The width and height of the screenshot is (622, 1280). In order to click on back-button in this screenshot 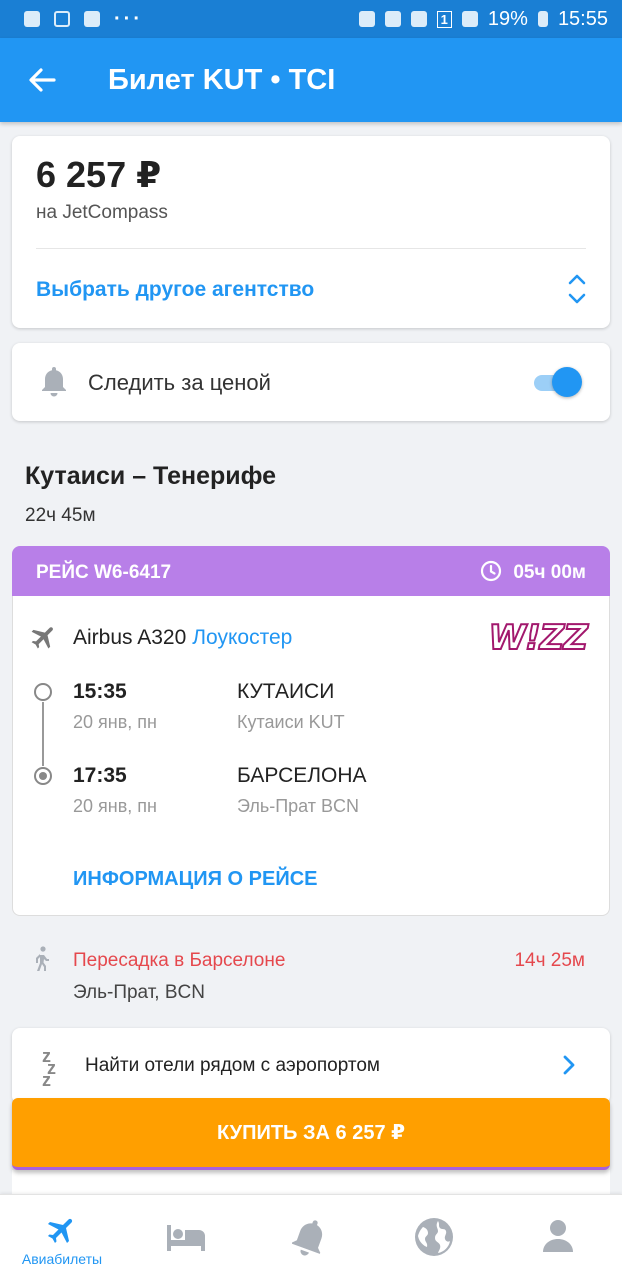, I will do `click(42, 80)`.